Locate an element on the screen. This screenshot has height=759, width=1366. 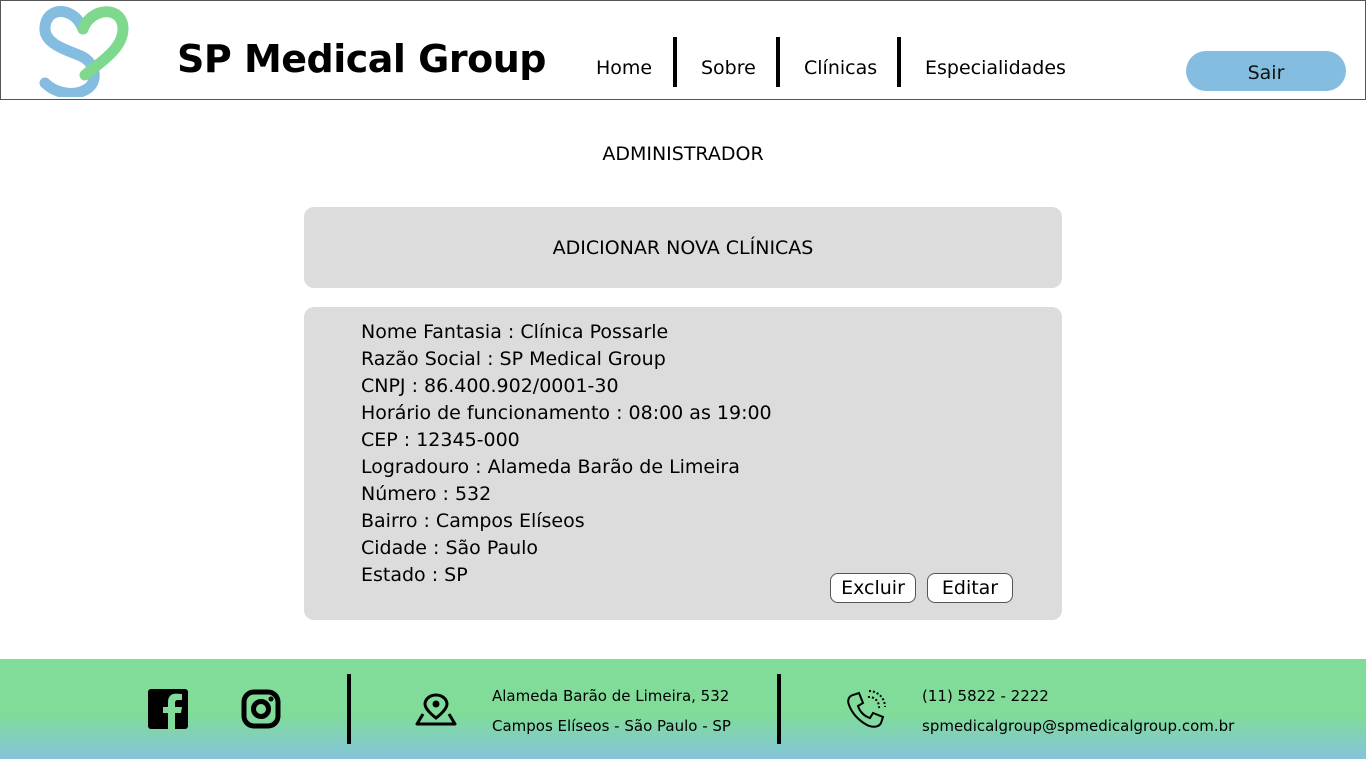
facebook-icon is located at coordinates (168, 709).